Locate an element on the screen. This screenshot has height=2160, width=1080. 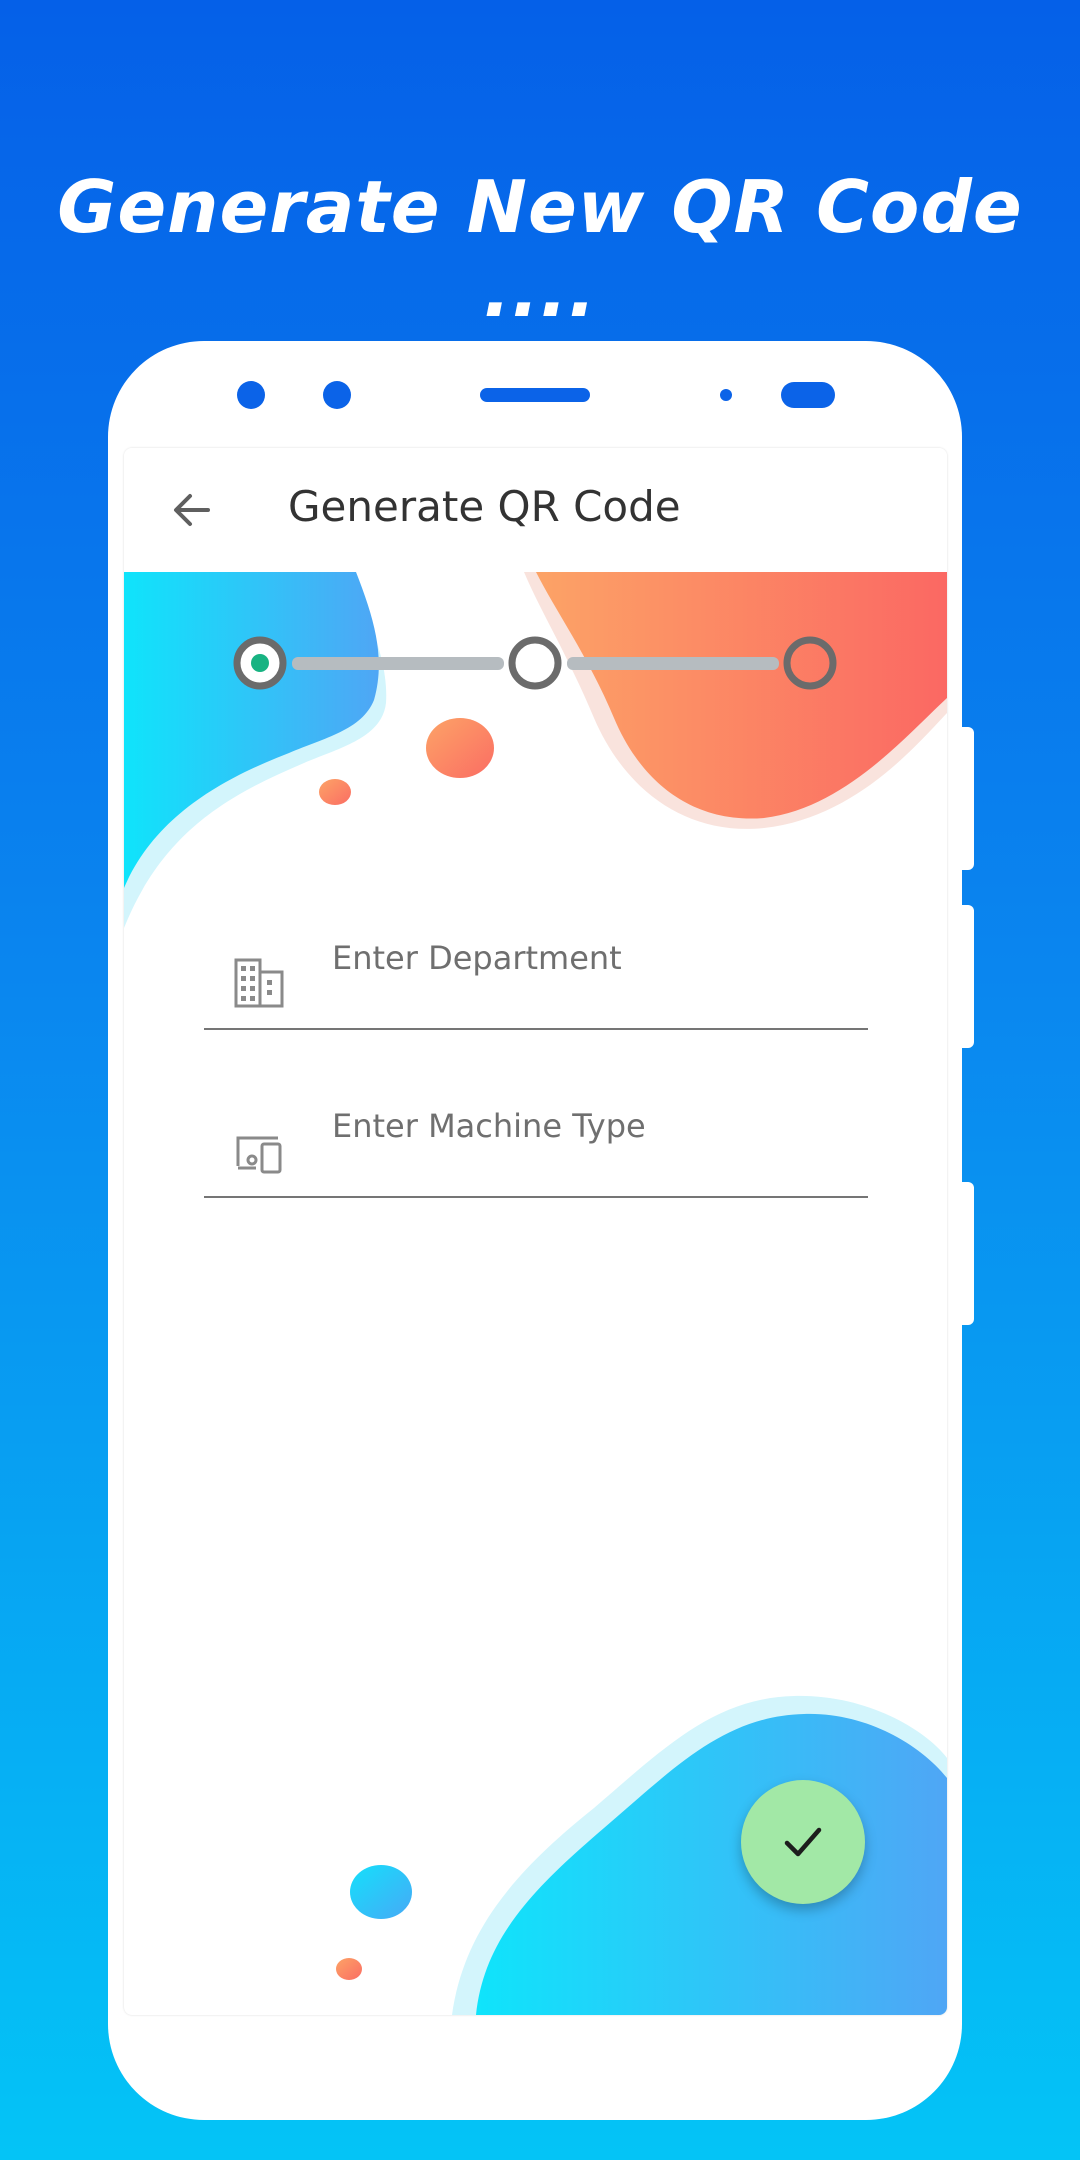
back-button is located at coordinates (192, 510).